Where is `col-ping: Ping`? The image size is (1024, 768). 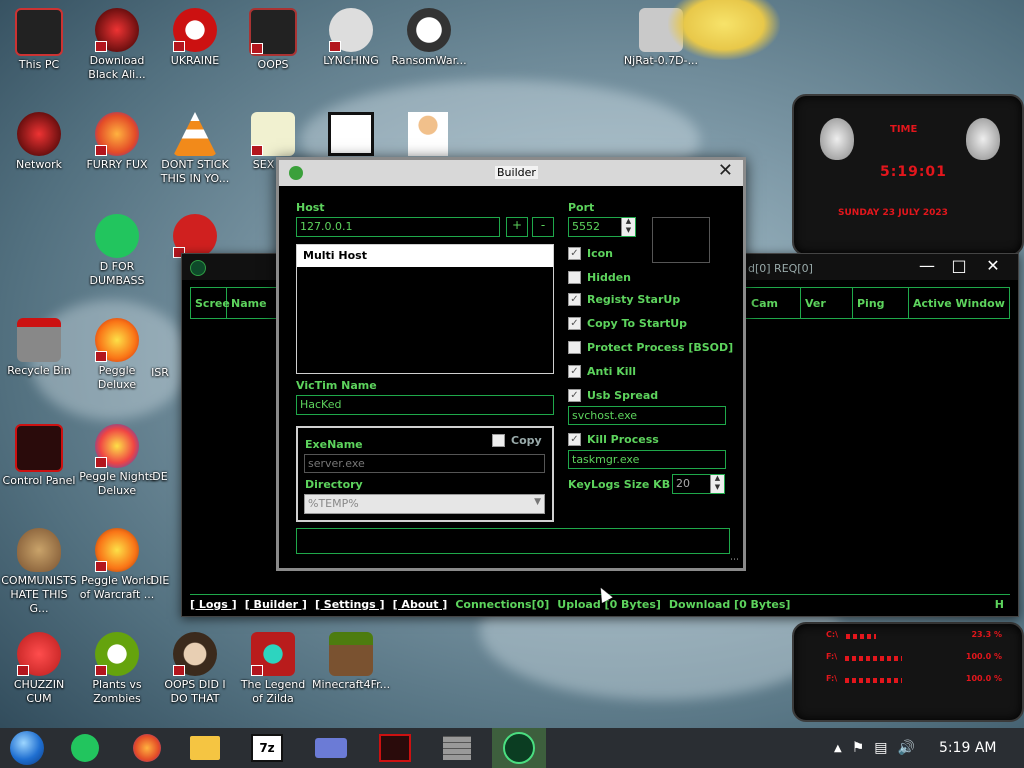
col-ping: Ping is located at coordinates (881, 303).